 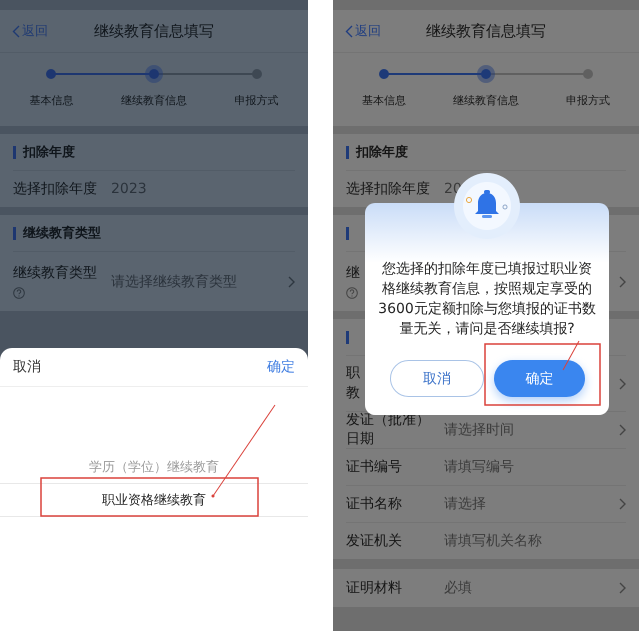 I want to click on row-label: 继, so click(x=353, y=273).